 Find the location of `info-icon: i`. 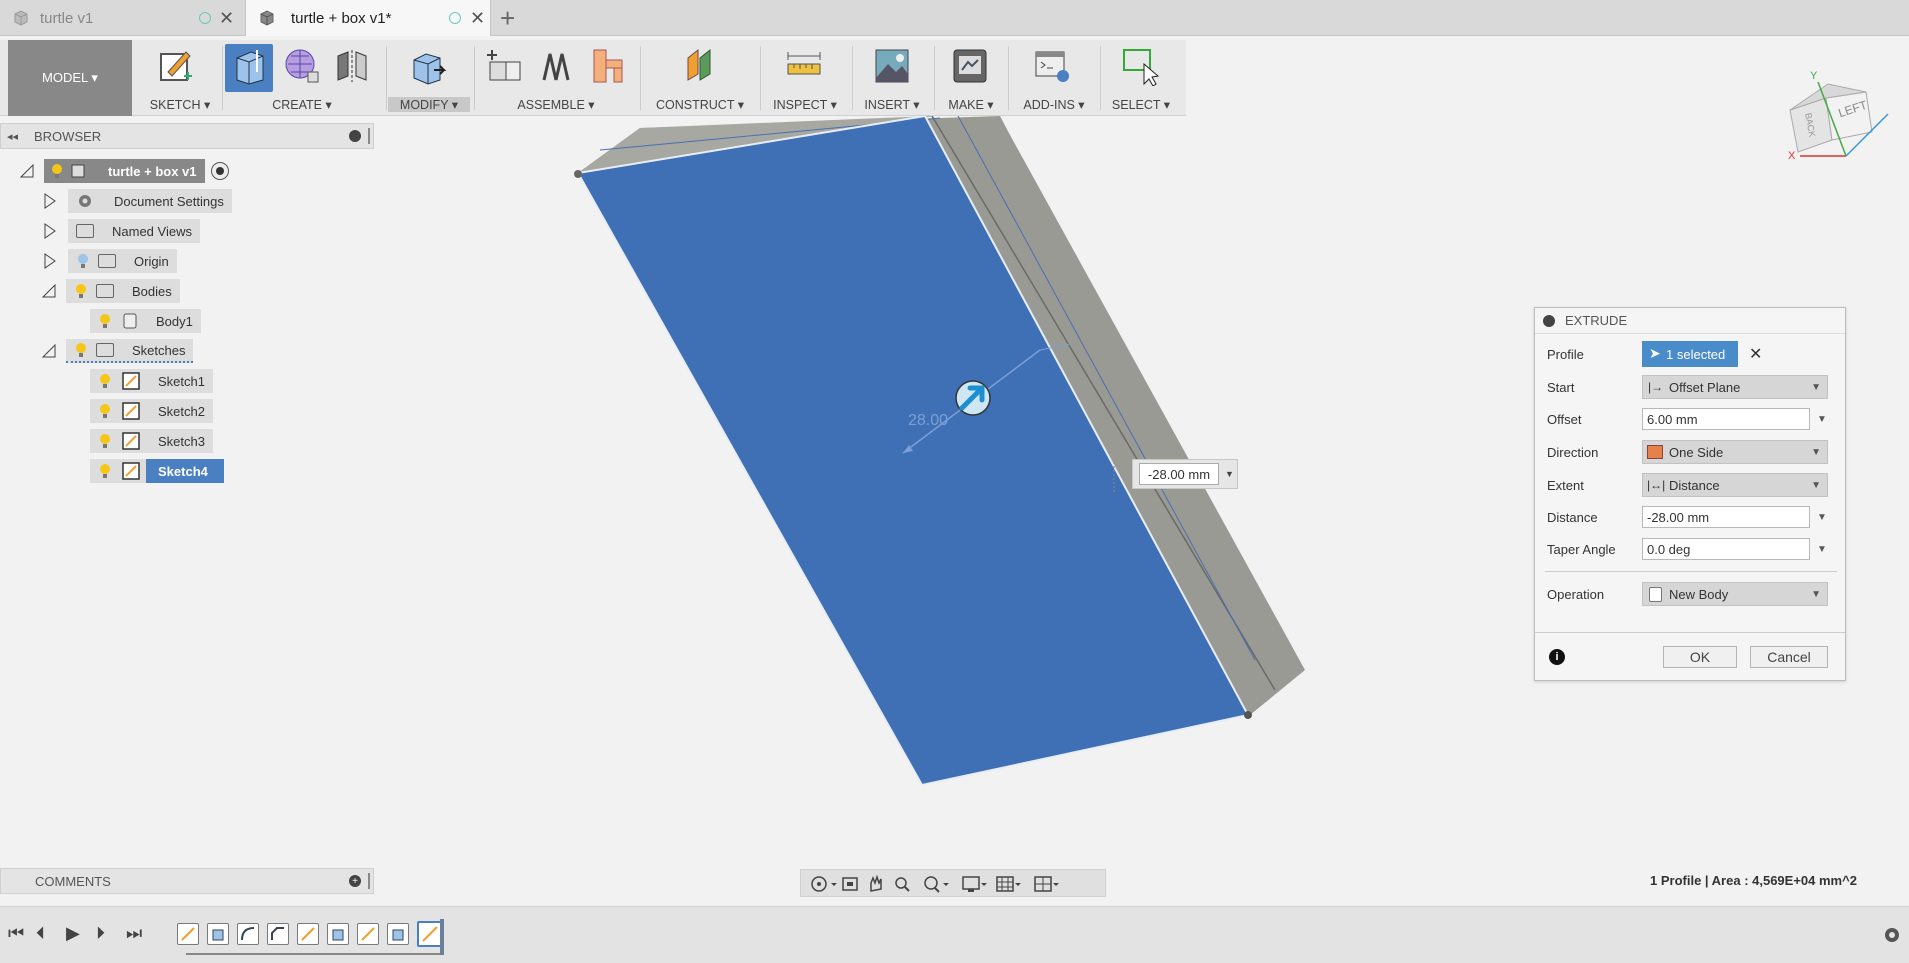

info-icon: i is located at coordinates (1557, 657).